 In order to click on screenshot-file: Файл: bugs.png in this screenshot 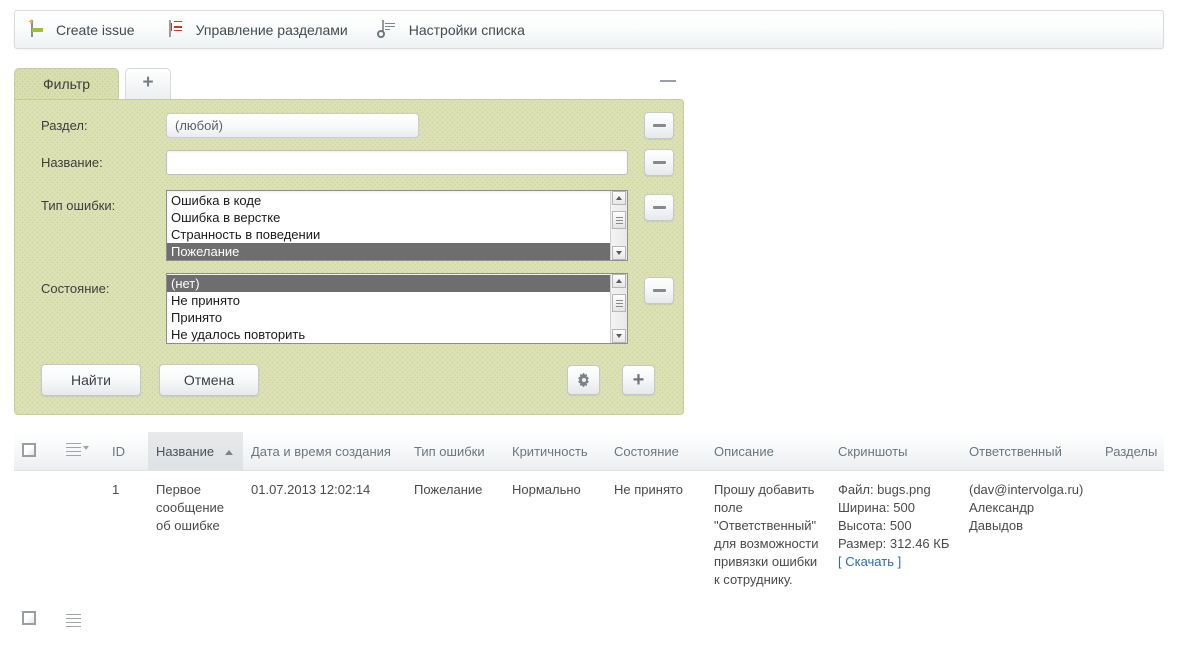, I will do `click(884, 489)`.